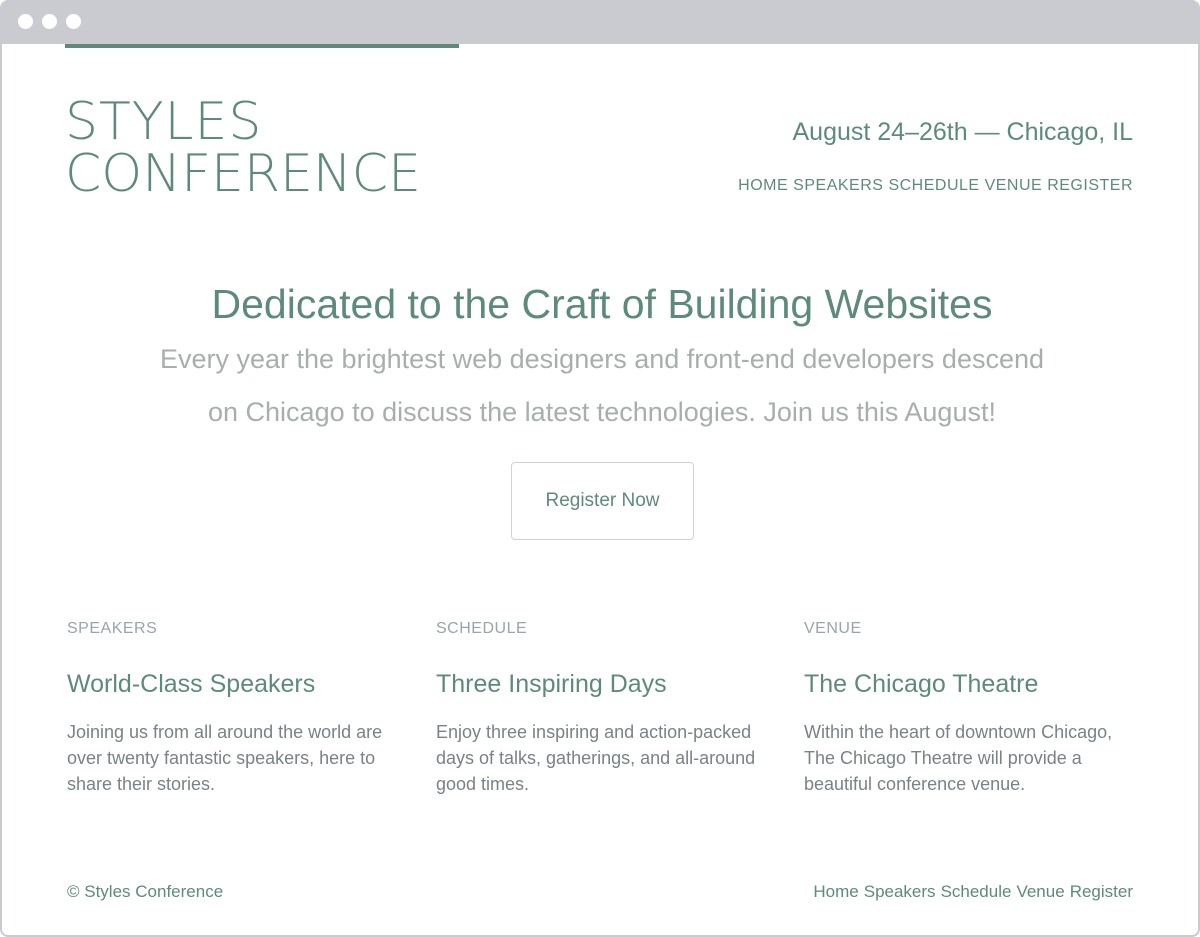  Describe the element at coordinates (763, 186) in the screenshot. I see `nav-item-home: HOME` at that location.